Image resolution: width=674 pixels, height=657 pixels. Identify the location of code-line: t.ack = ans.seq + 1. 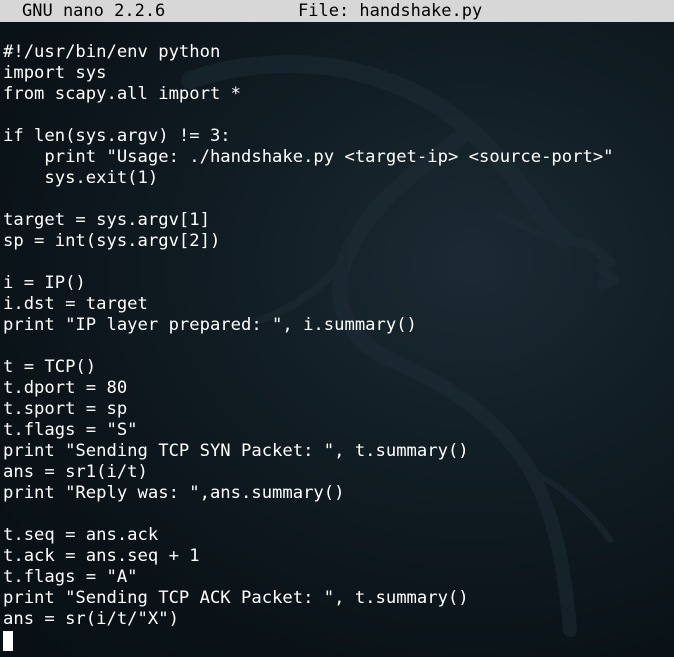
(337, 556).